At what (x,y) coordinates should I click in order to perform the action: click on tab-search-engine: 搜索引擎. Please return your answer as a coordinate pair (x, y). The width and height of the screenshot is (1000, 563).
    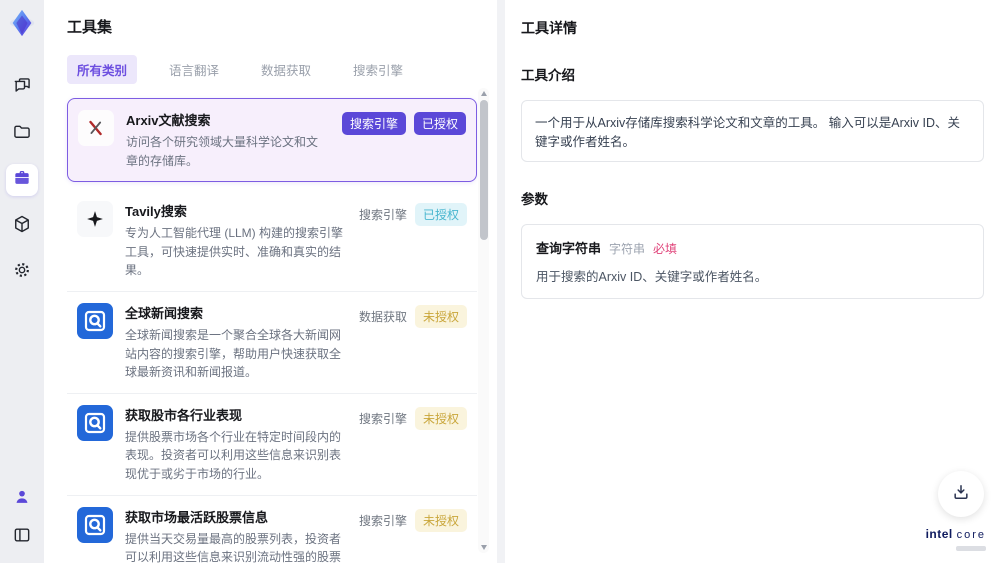
    Looking at the image, I should click on (378, 69).